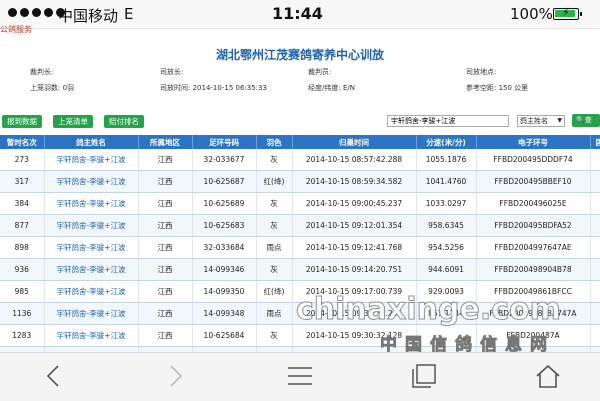 The image size is (600, 401). What do you see at coordinates (224, 203) in the screenshot?
I see `table-cell: 10-625689` at bounding box center [224, 203].